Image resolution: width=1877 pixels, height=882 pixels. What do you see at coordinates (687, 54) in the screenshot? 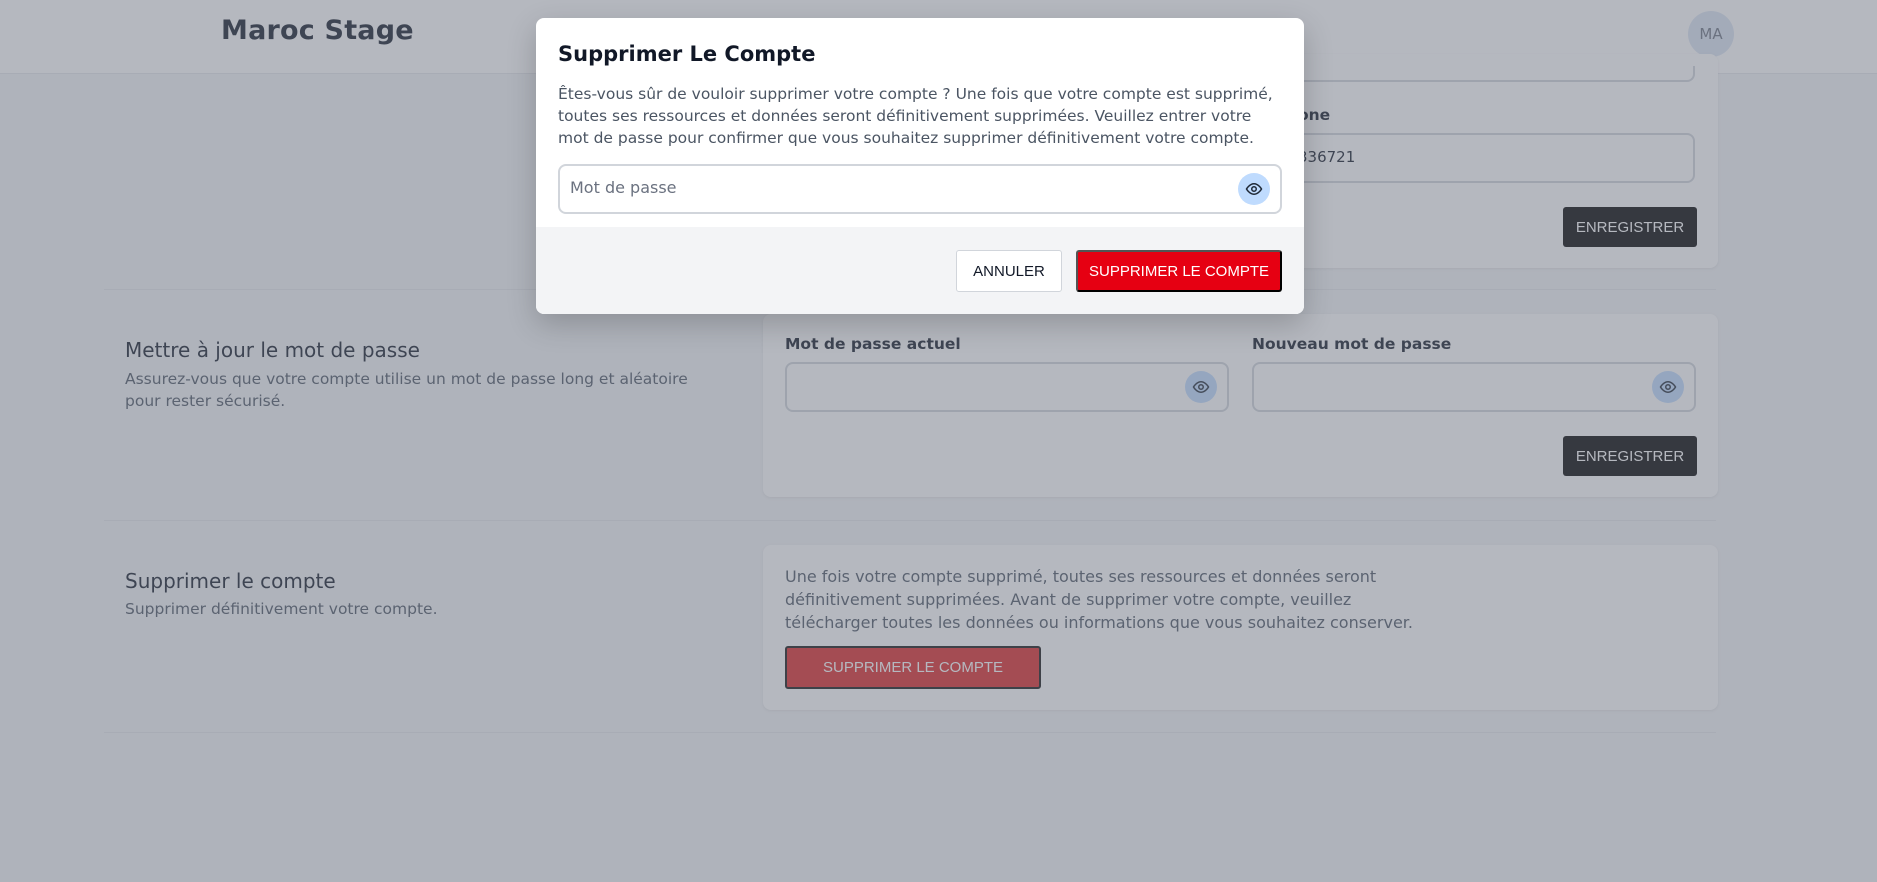
I see `modal-title: Supprimer Le Compte` at bounding box center [687, 54].